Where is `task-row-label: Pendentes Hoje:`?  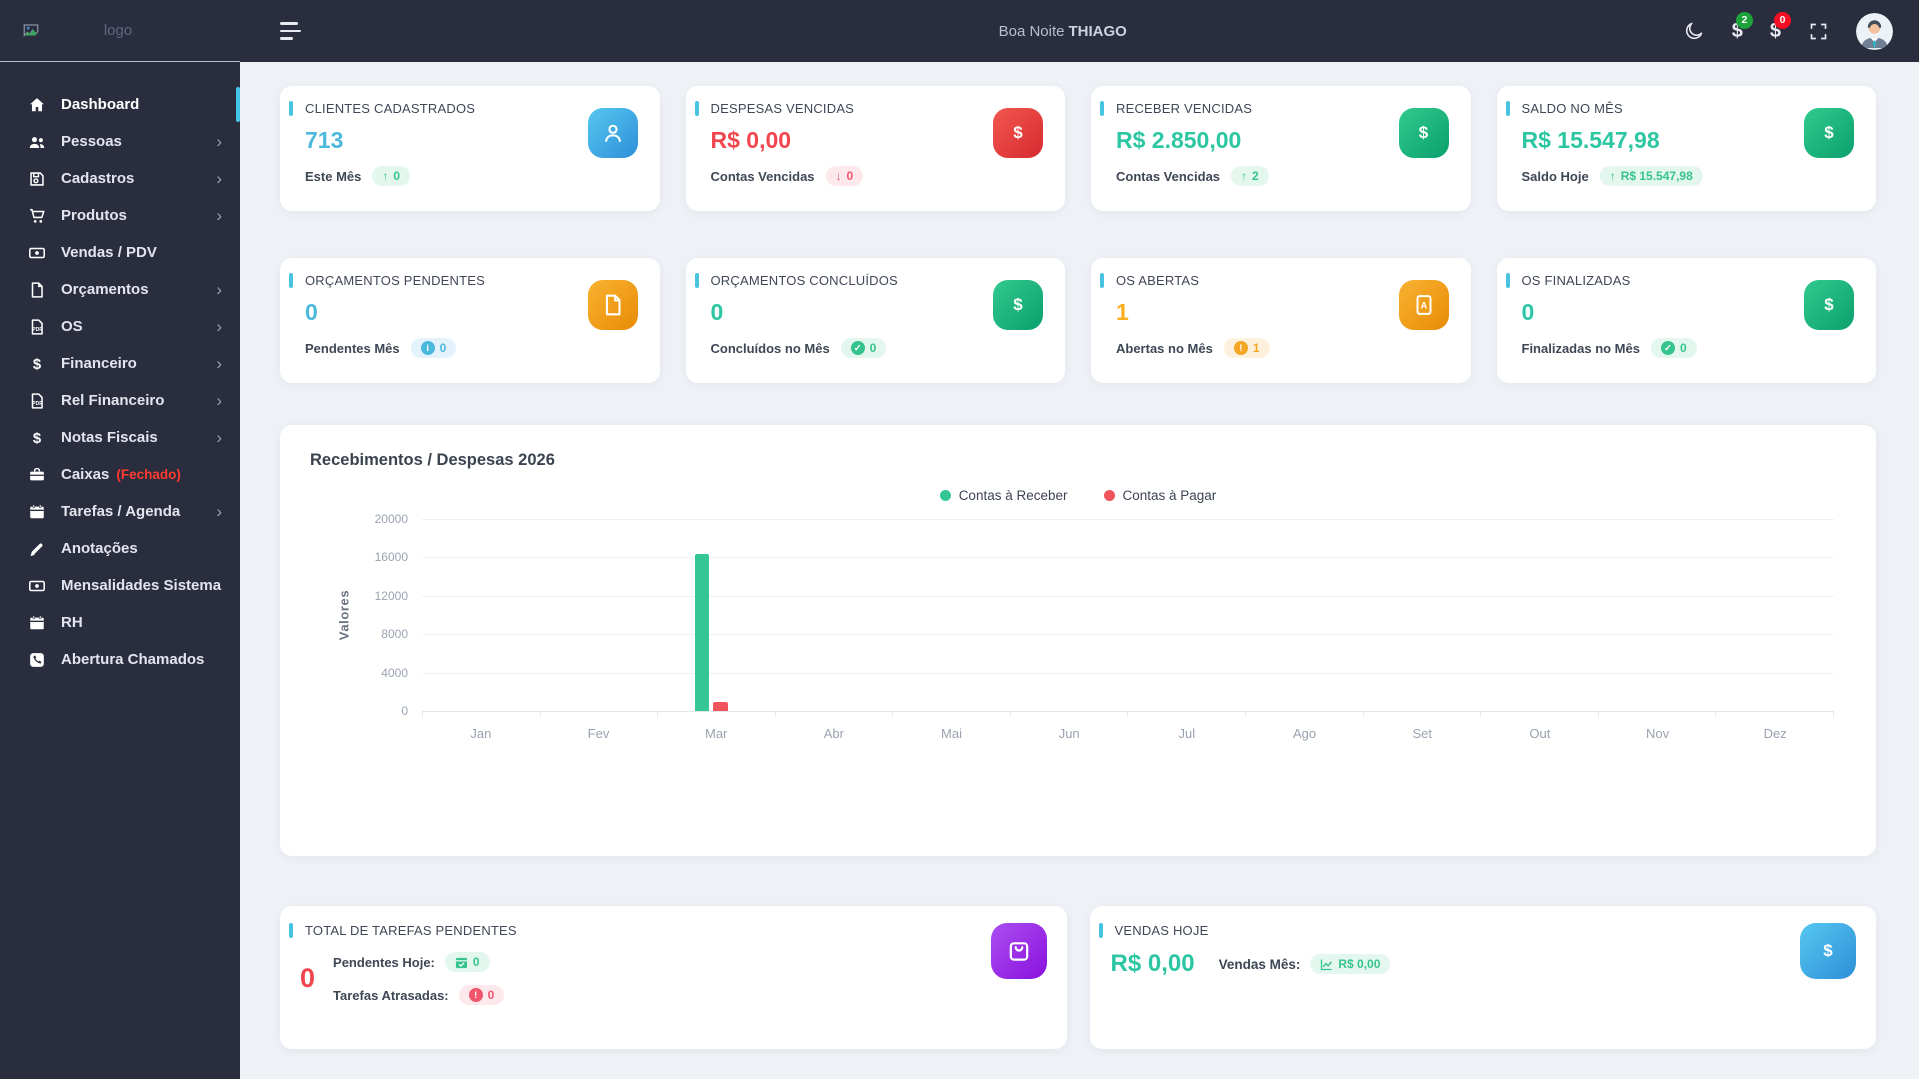
task-row-label: Pendentes Hoje: is located at coordinates (384, 962).